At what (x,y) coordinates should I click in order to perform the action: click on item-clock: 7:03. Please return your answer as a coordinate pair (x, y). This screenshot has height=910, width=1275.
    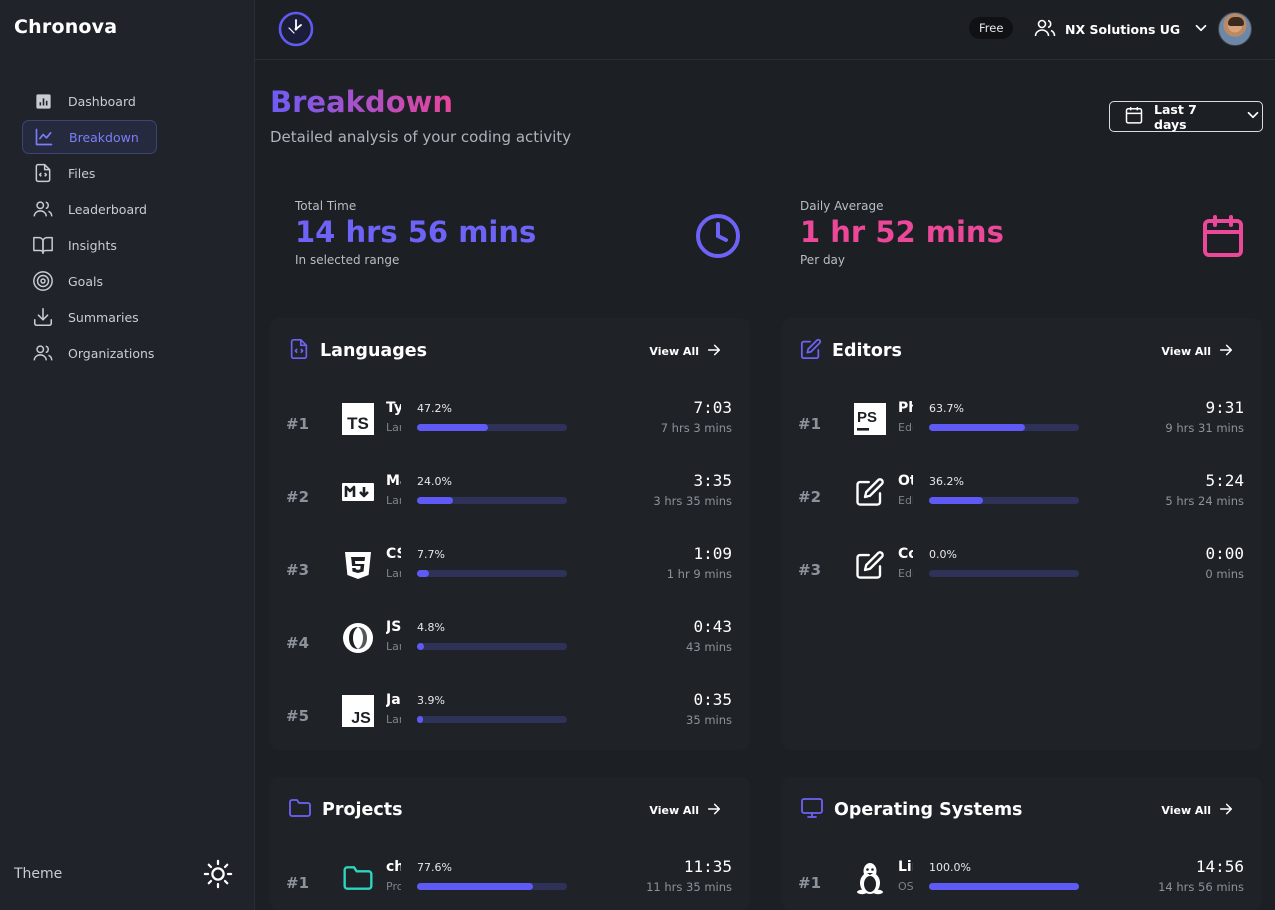
    Looking at the image, I should click on (712, 407).